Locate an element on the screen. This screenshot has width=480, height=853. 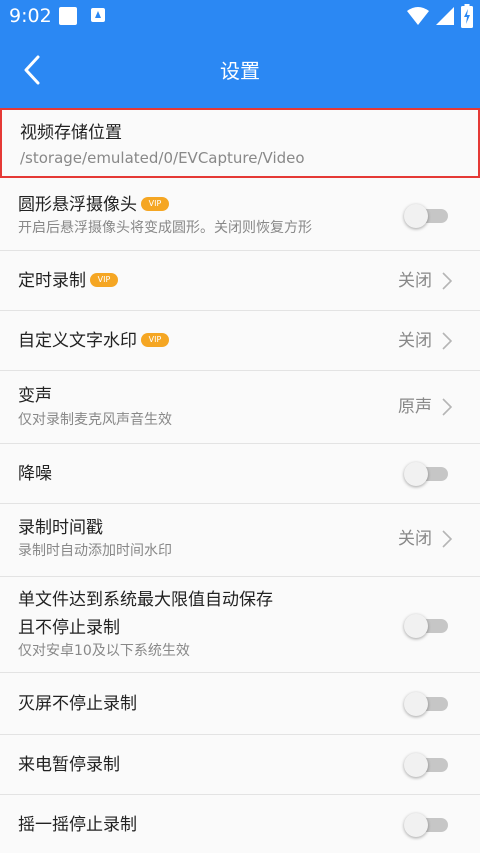
setting-title: 录制时间戳 is located at coordinates (60, 528).